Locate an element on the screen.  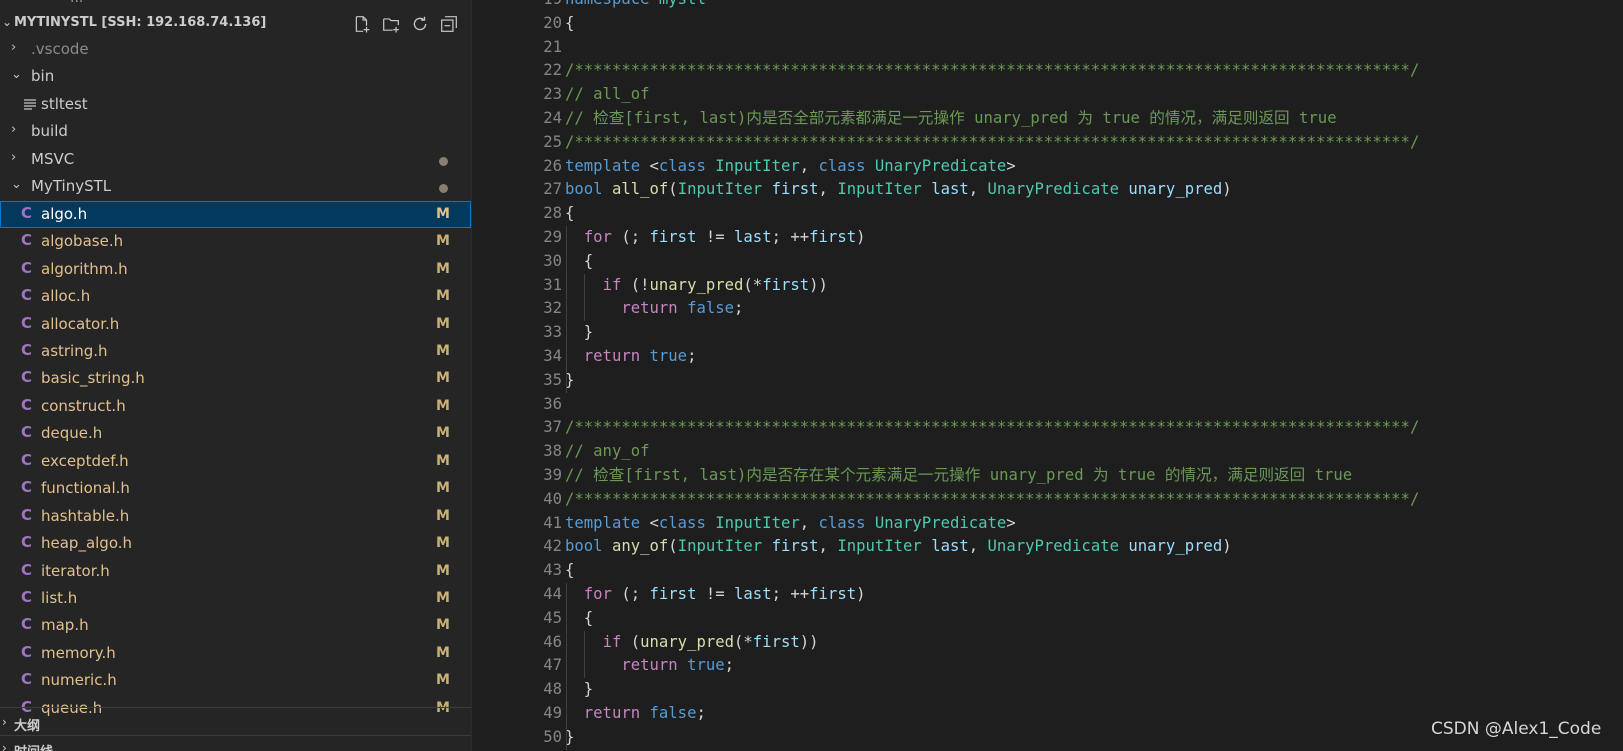
tree-file: Calgo.h M is located at coordinates (235, 214).